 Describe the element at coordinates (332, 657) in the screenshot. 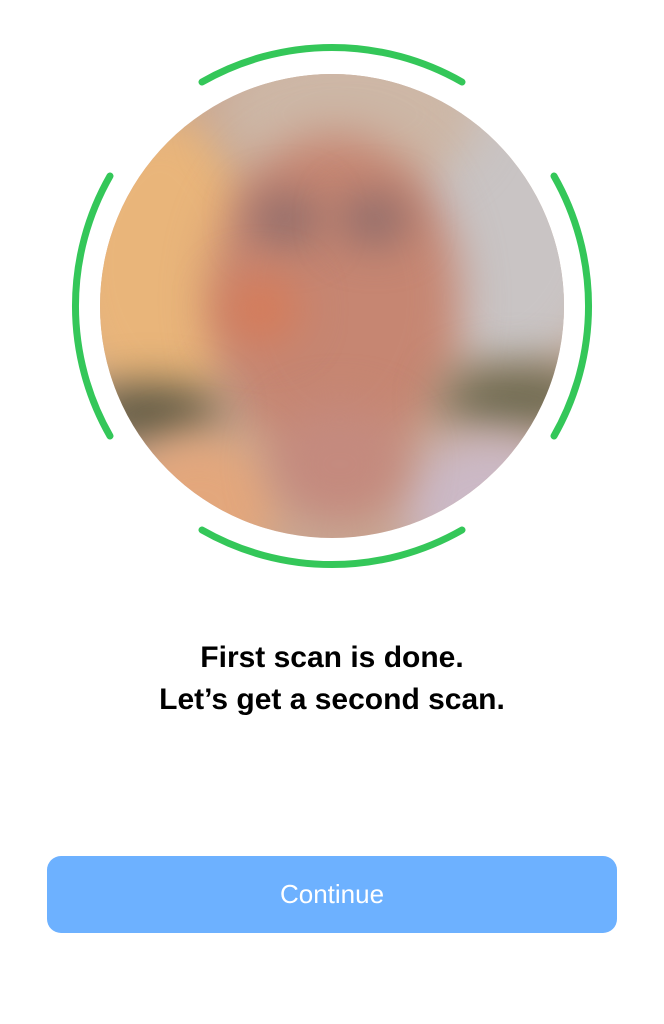

I see `scan-status-line-1: First scan is done.` at that location.